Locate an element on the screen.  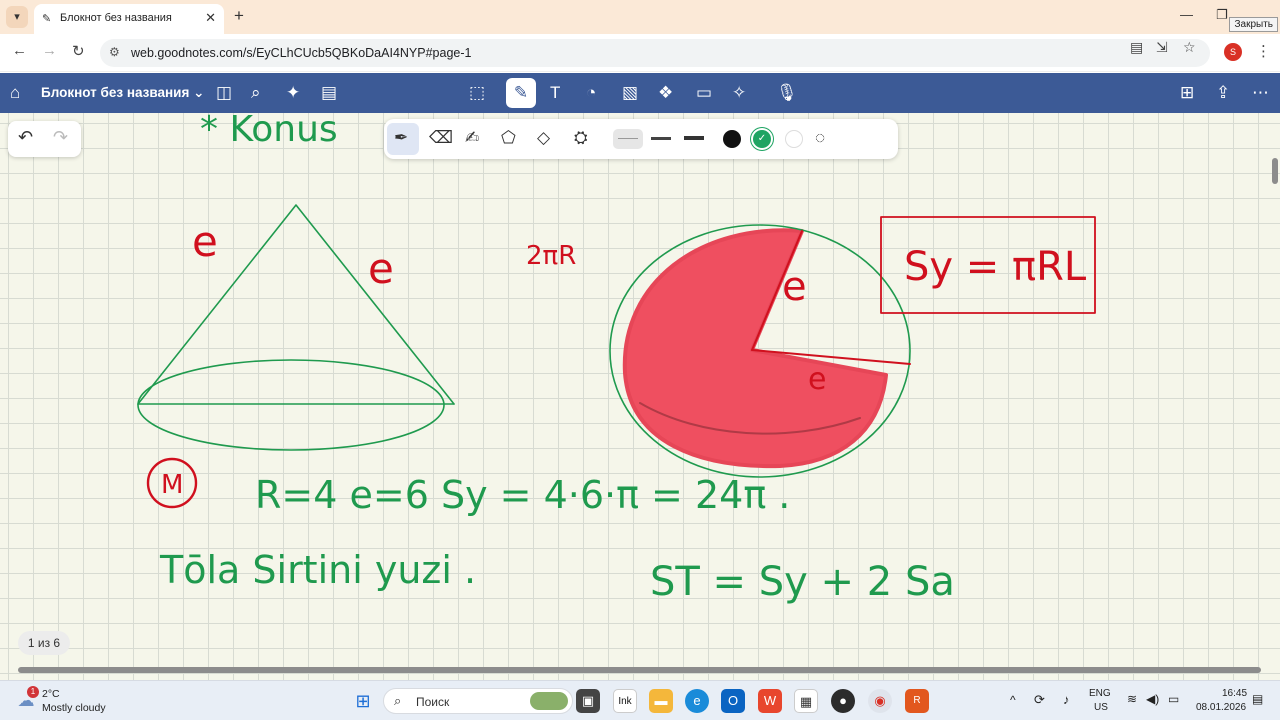
search-highlight-icon is located at coordinates (549, 701).